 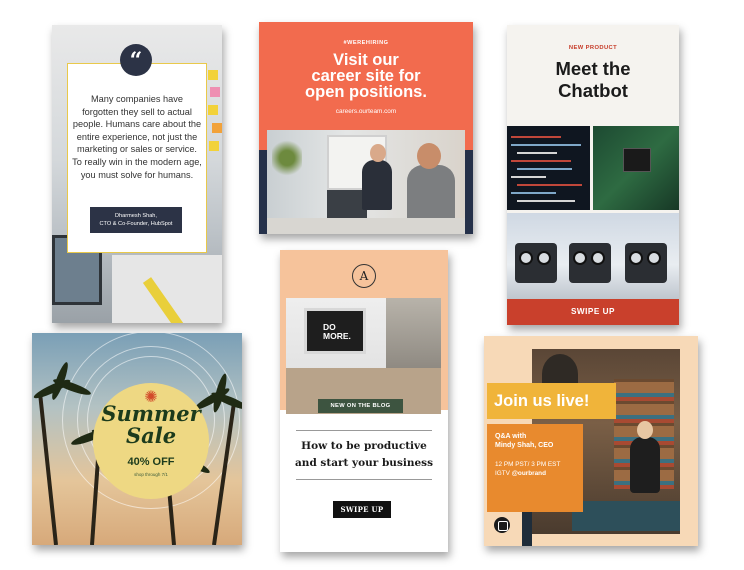 I want to click on robots-photo, so click(x=593, y=256).